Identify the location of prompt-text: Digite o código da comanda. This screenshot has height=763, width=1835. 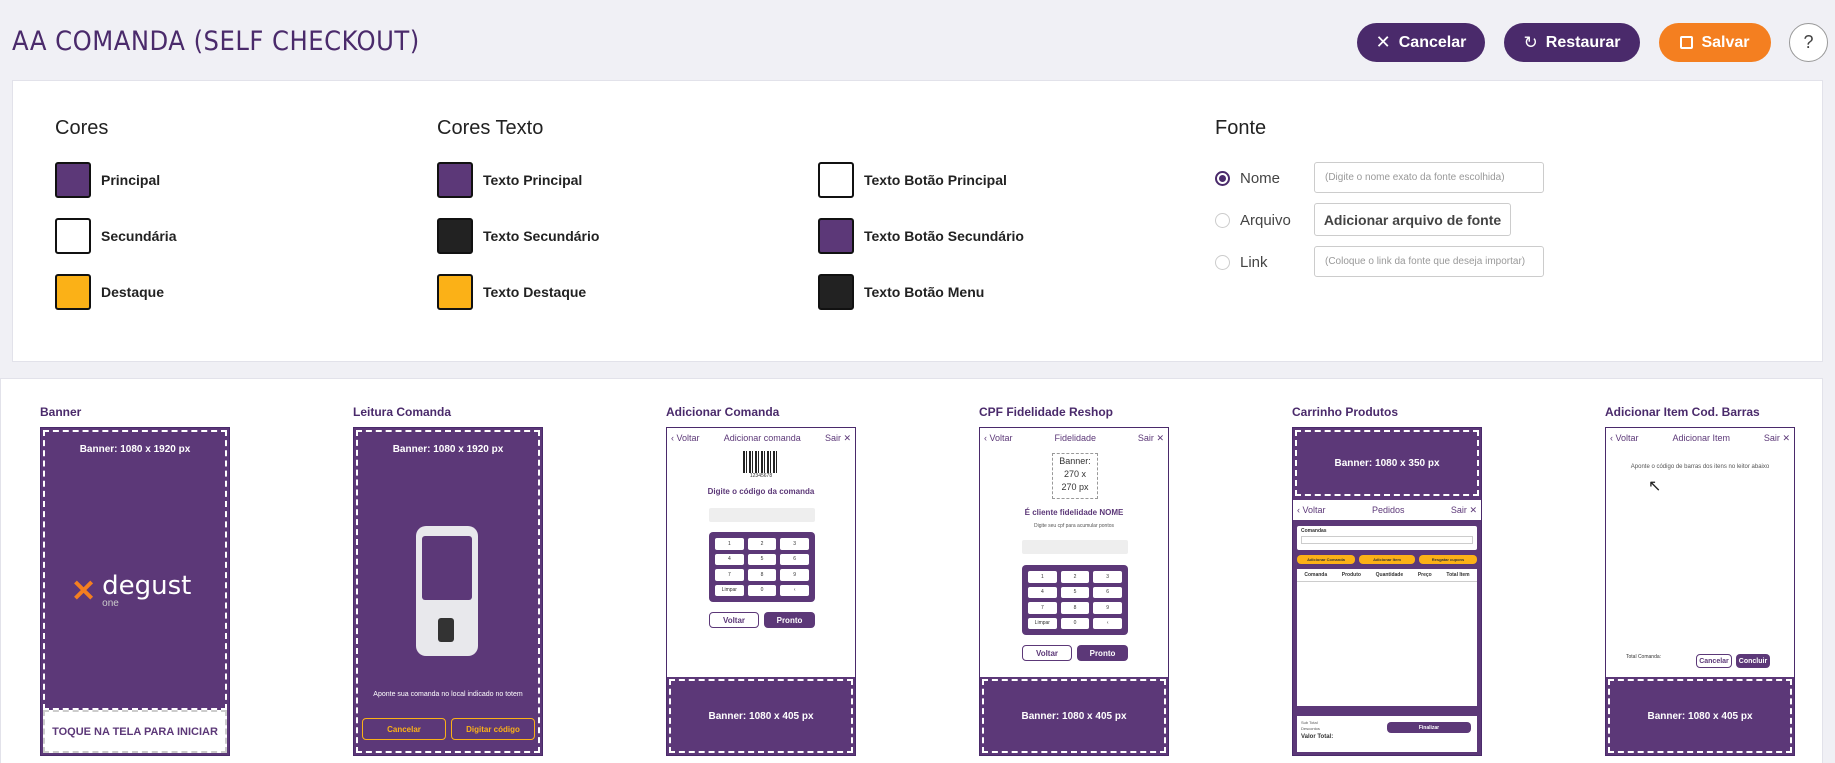
(761, 491).